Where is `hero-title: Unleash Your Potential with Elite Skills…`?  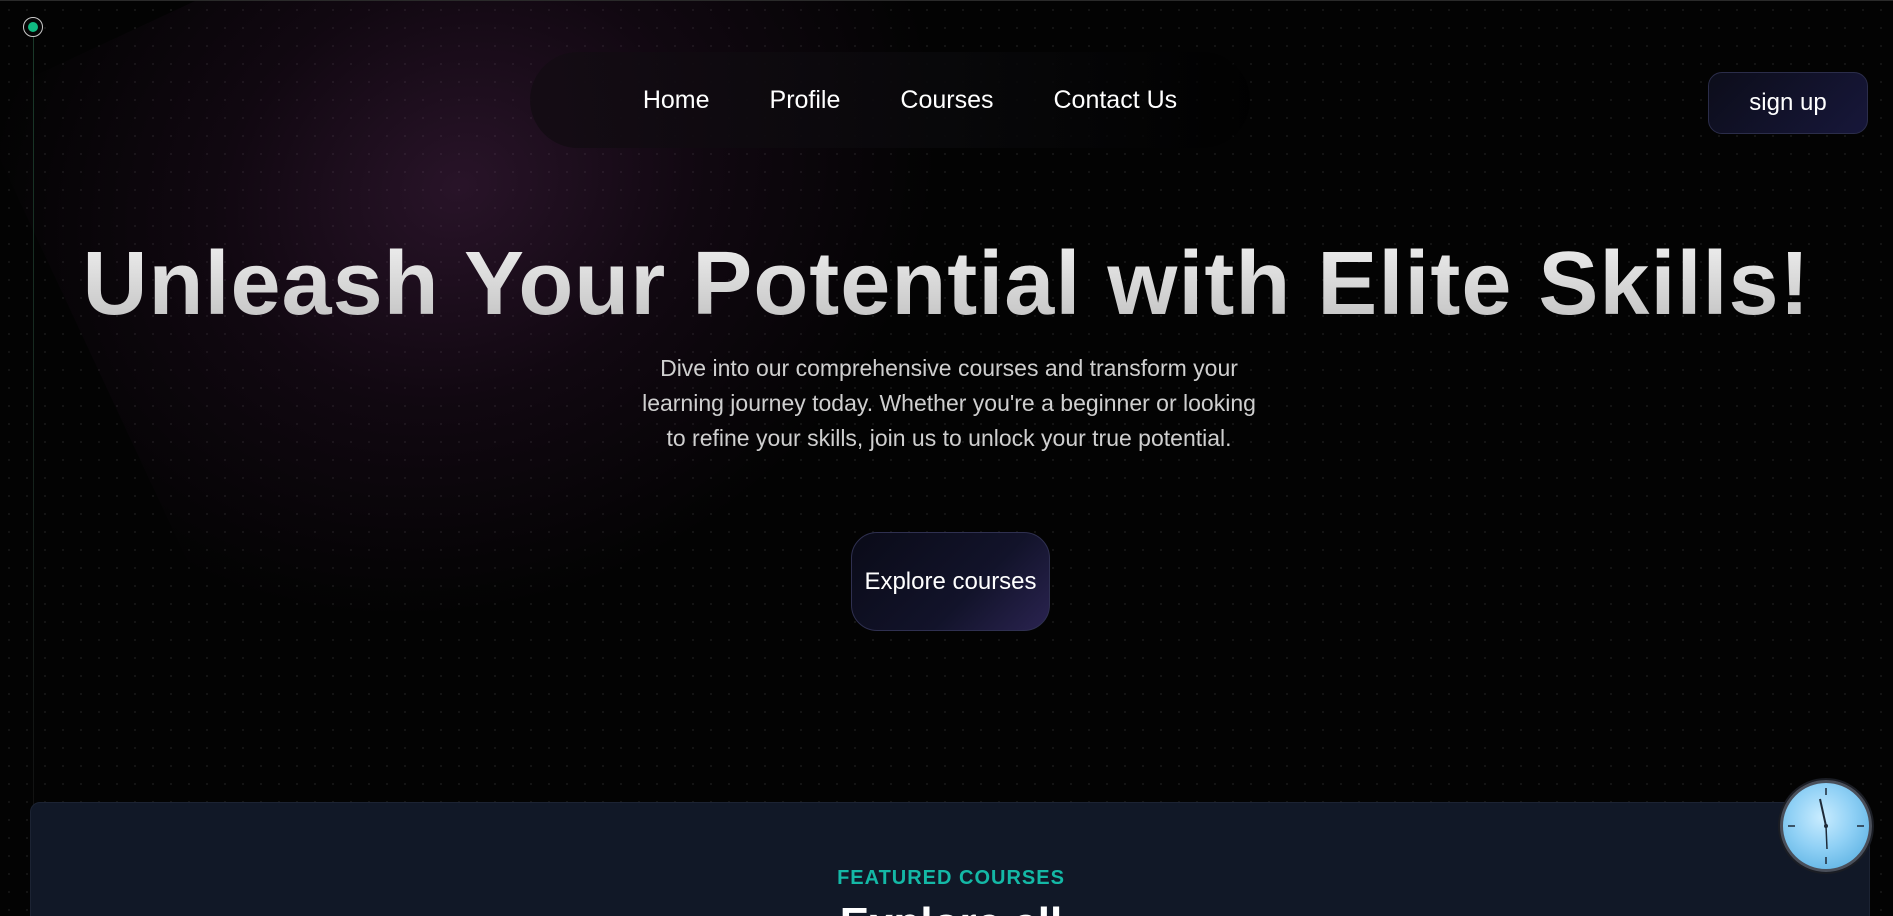
hero-title: Unleash Your Potential with Elite Skills… is located at coordinates (946, 284).